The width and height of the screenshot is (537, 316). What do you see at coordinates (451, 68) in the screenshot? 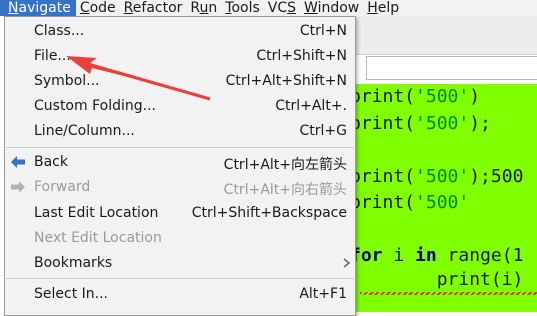
I see `navigation-input` at bounding box center [451, 68].